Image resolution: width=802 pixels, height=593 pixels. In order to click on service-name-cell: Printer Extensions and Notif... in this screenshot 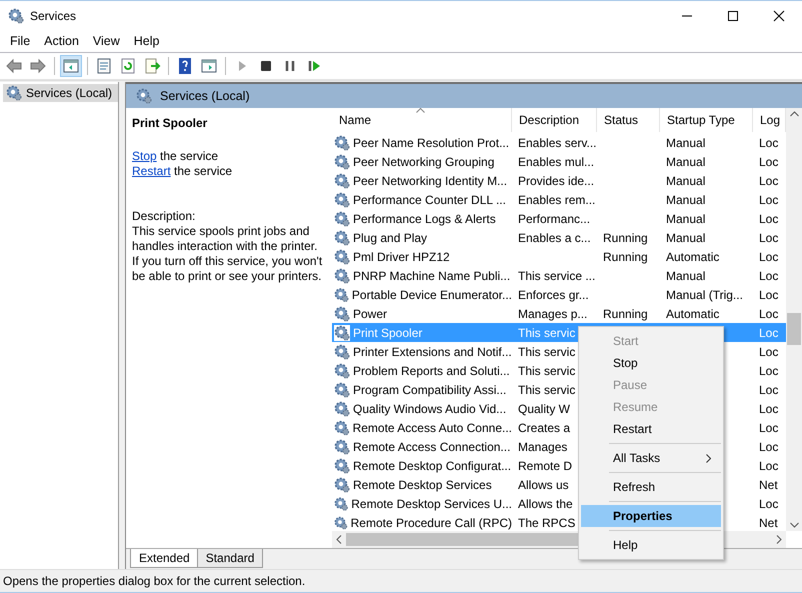, I will do `click(432, 351)`.